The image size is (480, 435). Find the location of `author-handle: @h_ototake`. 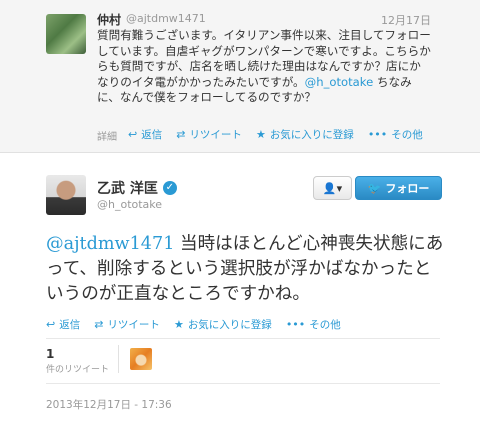

author-handle: @h_ototake is located at coordinates (129, 204).